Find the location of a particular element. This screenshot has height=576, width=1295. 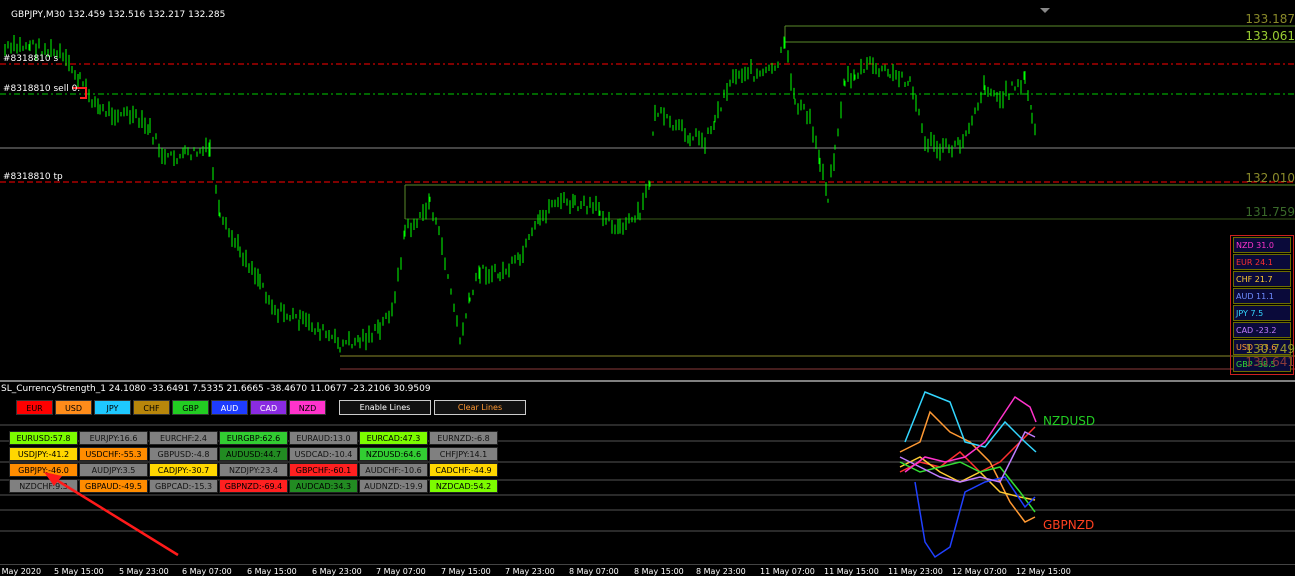

pair-cell: EURUSD:57.8 is located at coordinates (43, 438).